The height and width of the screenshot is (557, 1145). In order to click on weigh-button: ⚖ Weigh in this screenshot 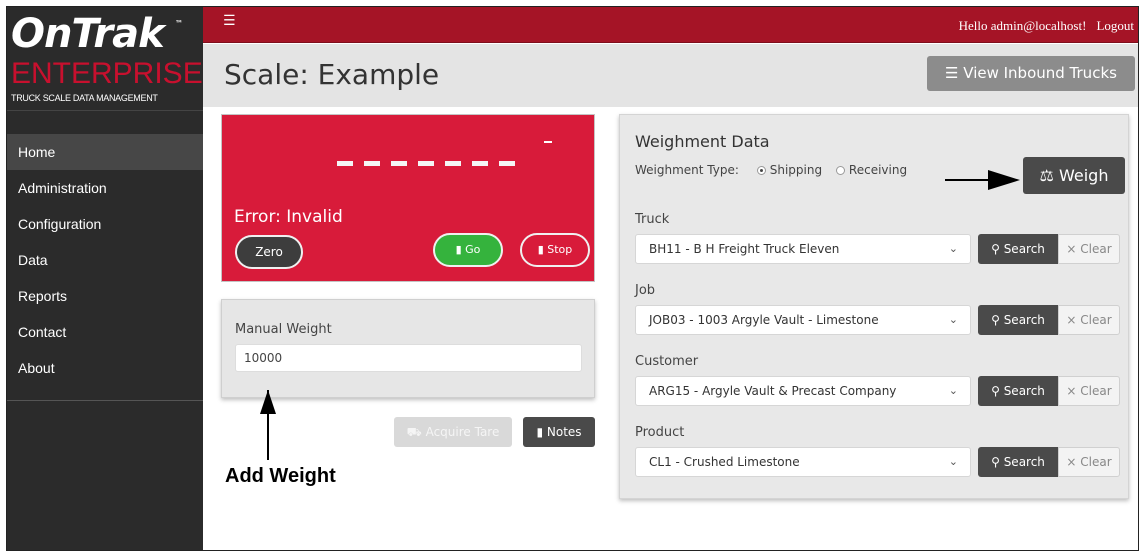, I will do `click(1074, 175)`.